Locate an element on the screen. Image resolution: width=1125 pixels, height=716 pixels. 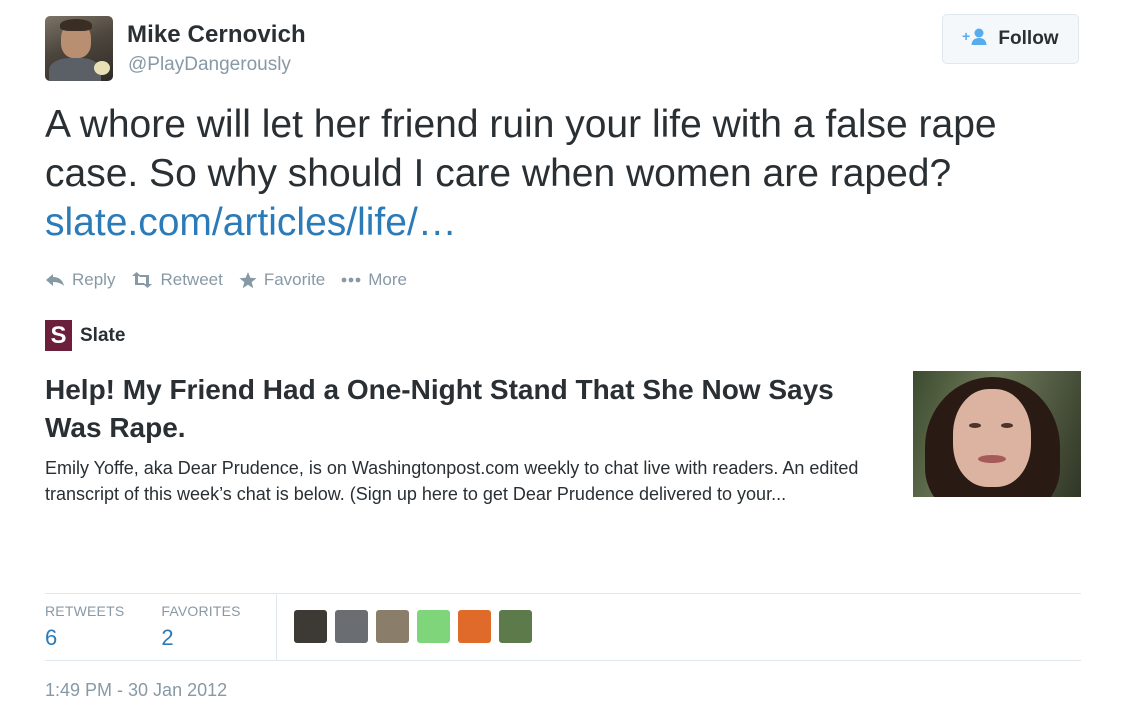
retweet-button: Retweet is located at coordinates (177, 280).